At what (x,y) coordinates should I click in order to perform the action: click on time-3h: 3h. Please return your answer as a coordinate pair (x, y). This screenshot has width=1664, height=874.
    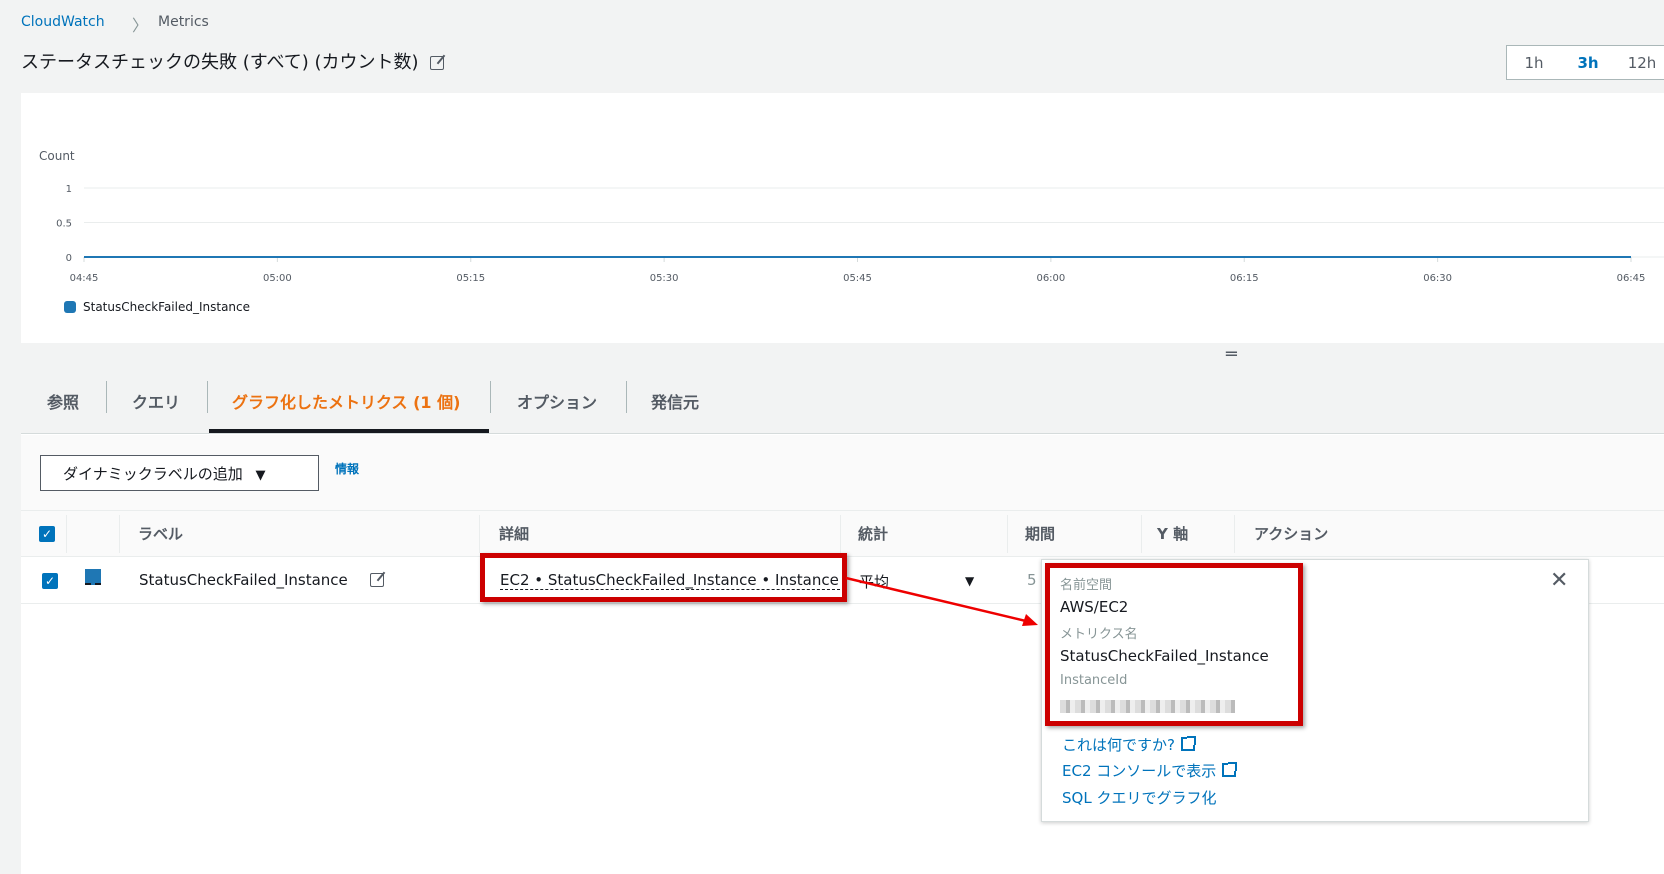
    Looking at the image, I should click on (1588, 63).